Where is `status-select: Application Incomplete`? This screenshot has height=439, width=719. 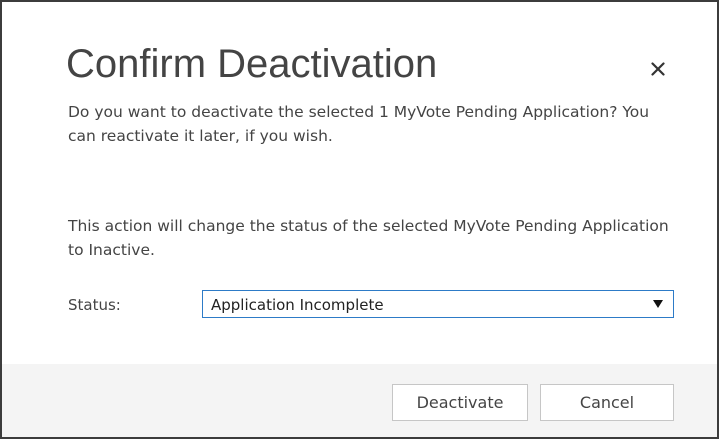
status-select: Application Incomplete is located at coordinates (438, 304).